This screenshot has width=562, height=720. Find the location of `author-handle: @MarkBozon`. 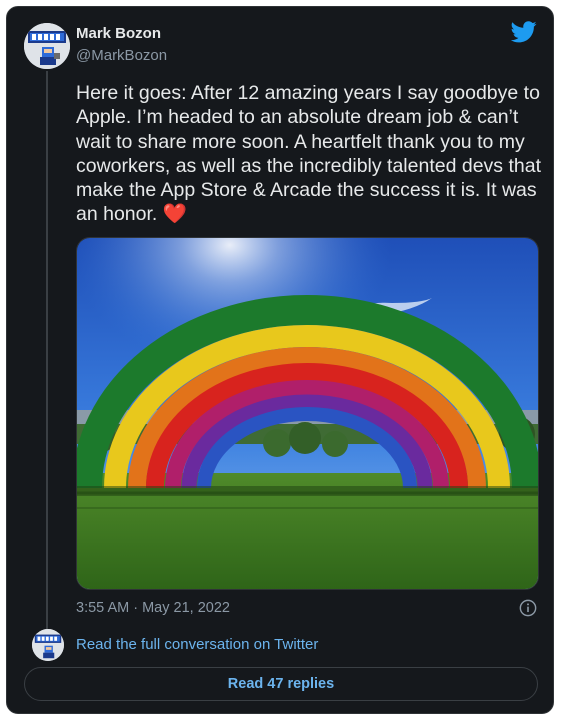

author-handle: @MarkBozon is located at coordinates (121, 55).